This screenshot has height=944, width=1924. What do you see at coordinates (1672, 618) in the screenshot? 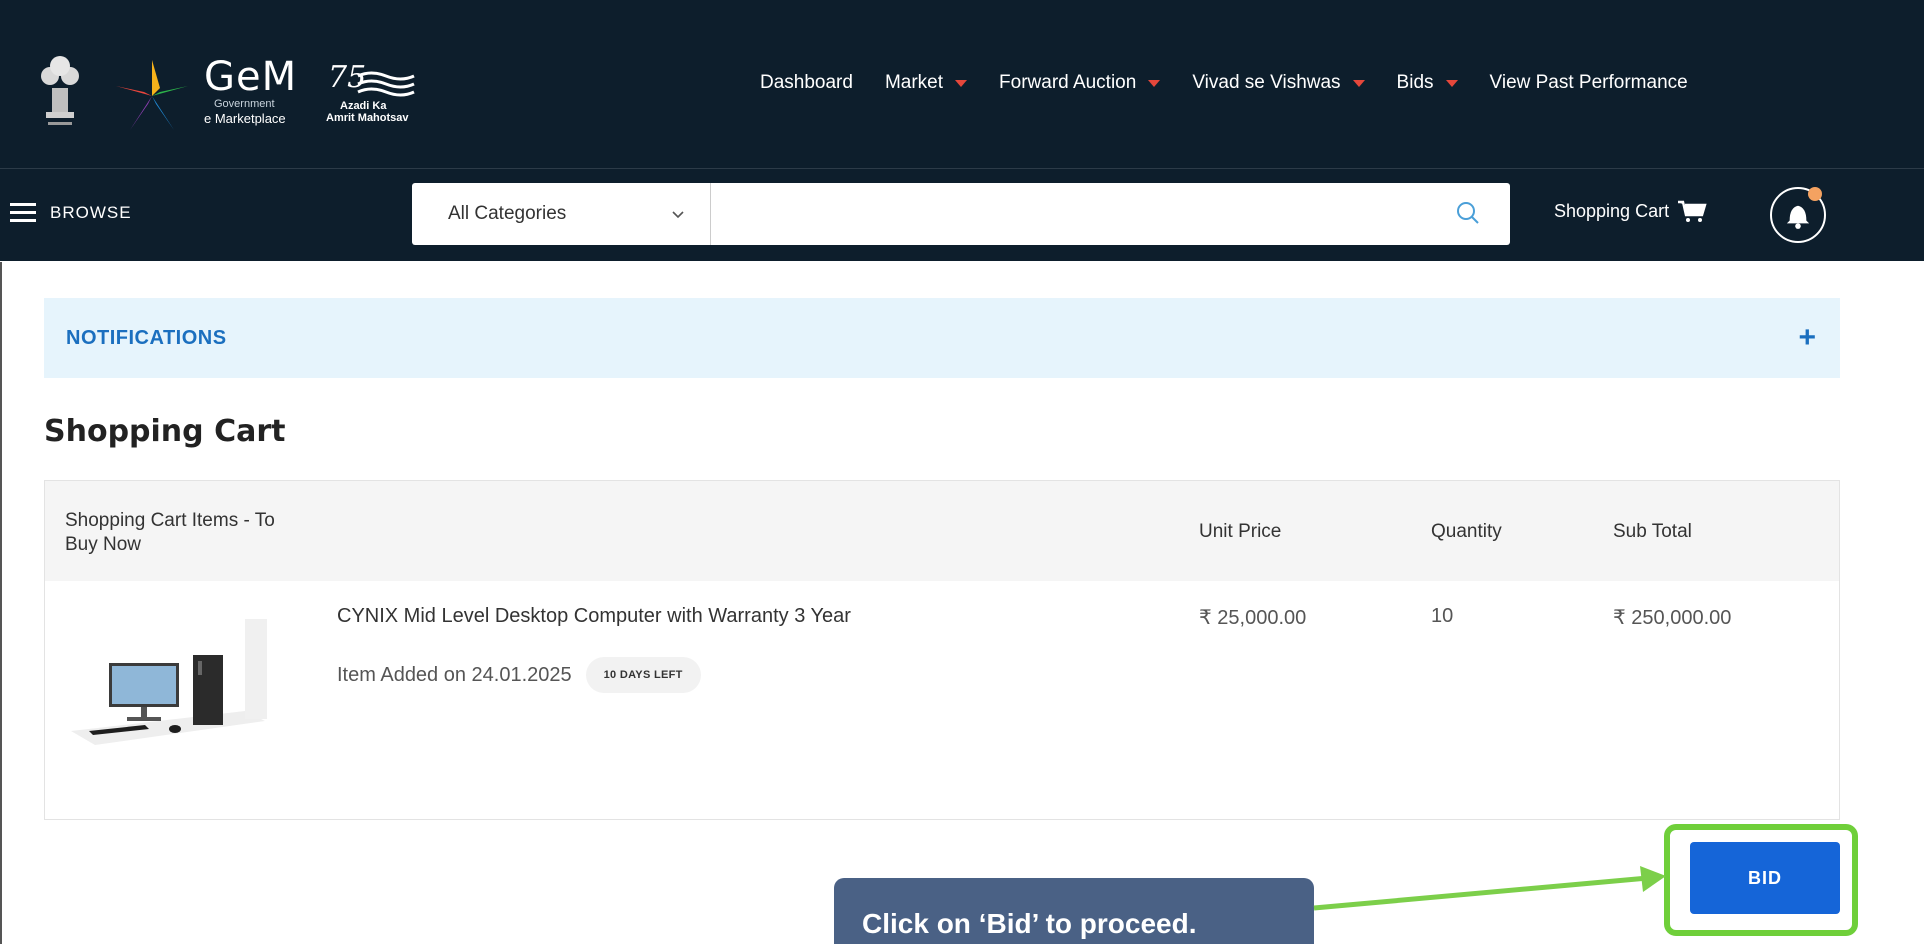
I see `item-sub-total: ₹ 250,000.00` at bounding box center [1672, 618].